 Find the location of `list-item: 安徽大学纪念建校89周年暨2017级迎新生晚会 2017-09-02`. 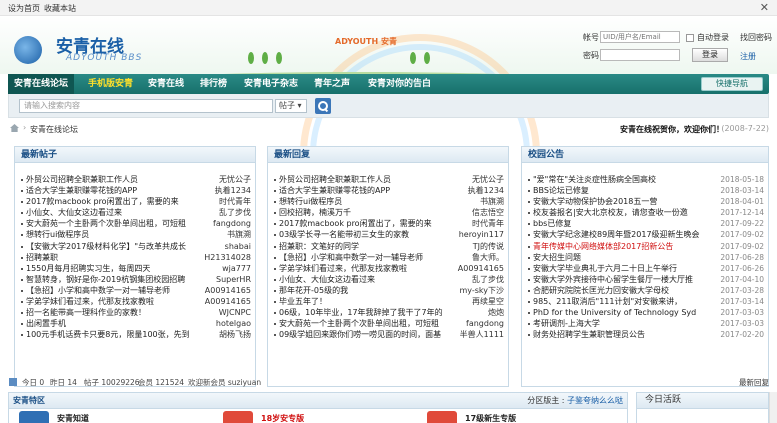

list-item: 安徽大学纪念建校89周年暨2017级迎新生晚会 2017-09-02 is located at coordinates (645, 234).